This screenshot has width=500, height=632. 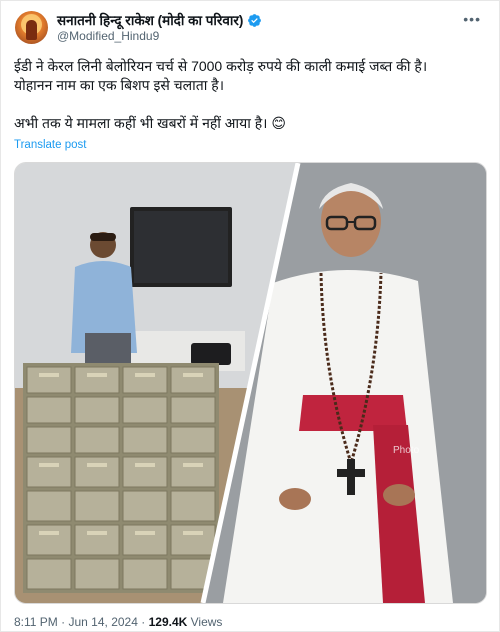 I want to click on views-label: Views, so click(x=206, y=622).